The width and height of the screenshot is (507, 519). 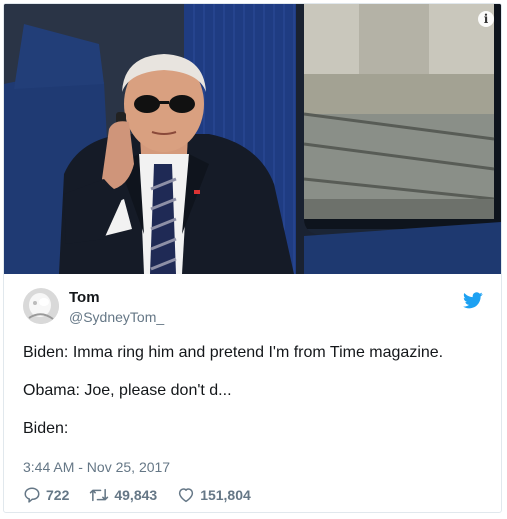 What do you see at coordinates (58, 495) in the screenshot?
I see `reply-count: 722` at bounding box center [58, 495].